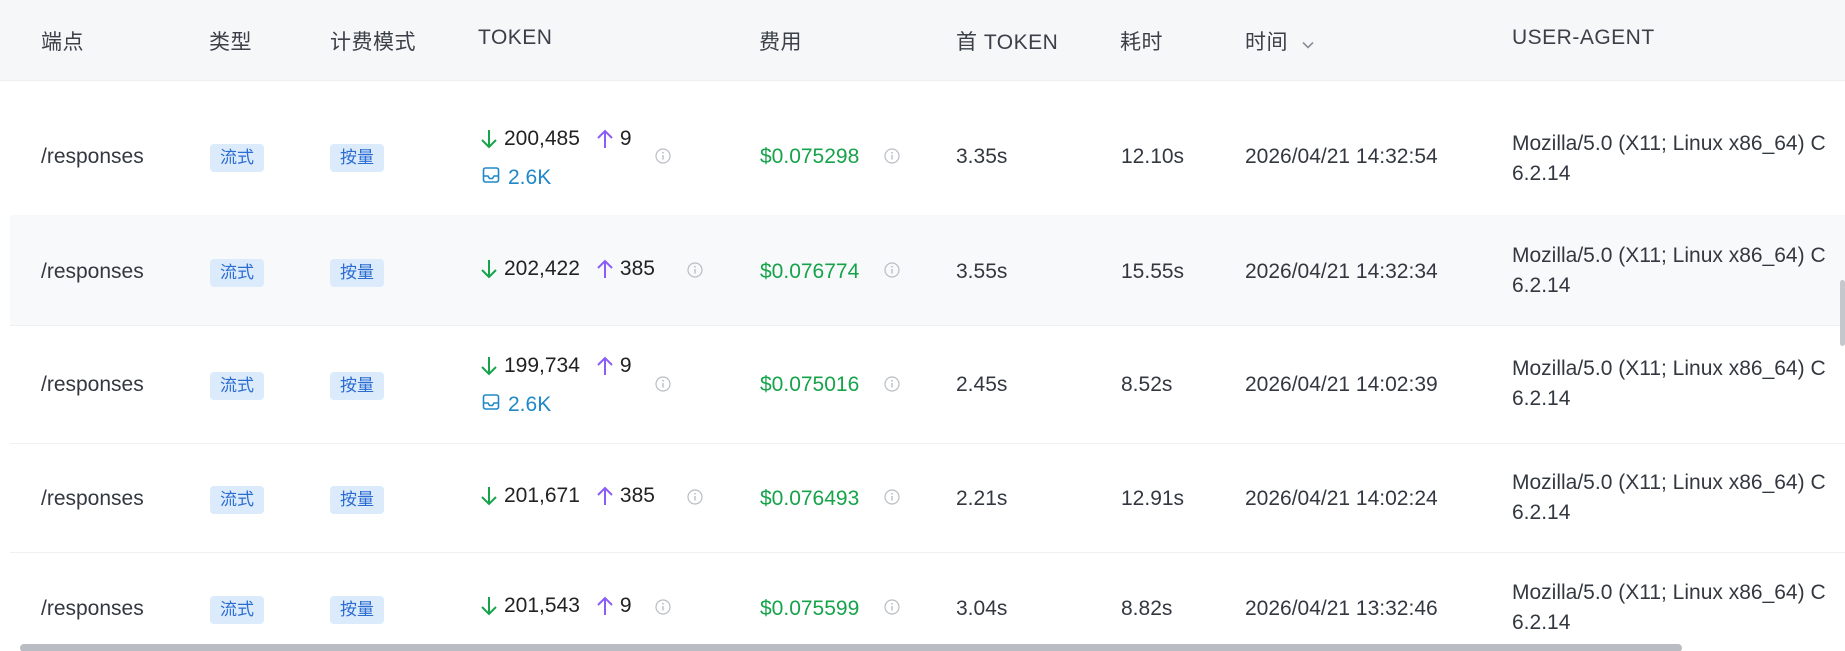  What do you see at coordinates (1266, 42) in the screenshot?
I see `column-header-time: 时间` at bounding box center [1266, 42].